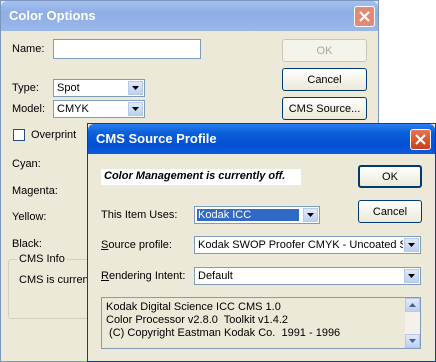 This screenshot has width=436, height=362. I want to click on source-profile-select: Kodak SWOP Proofer CMYK - Uncoated St, so click(307, 245).